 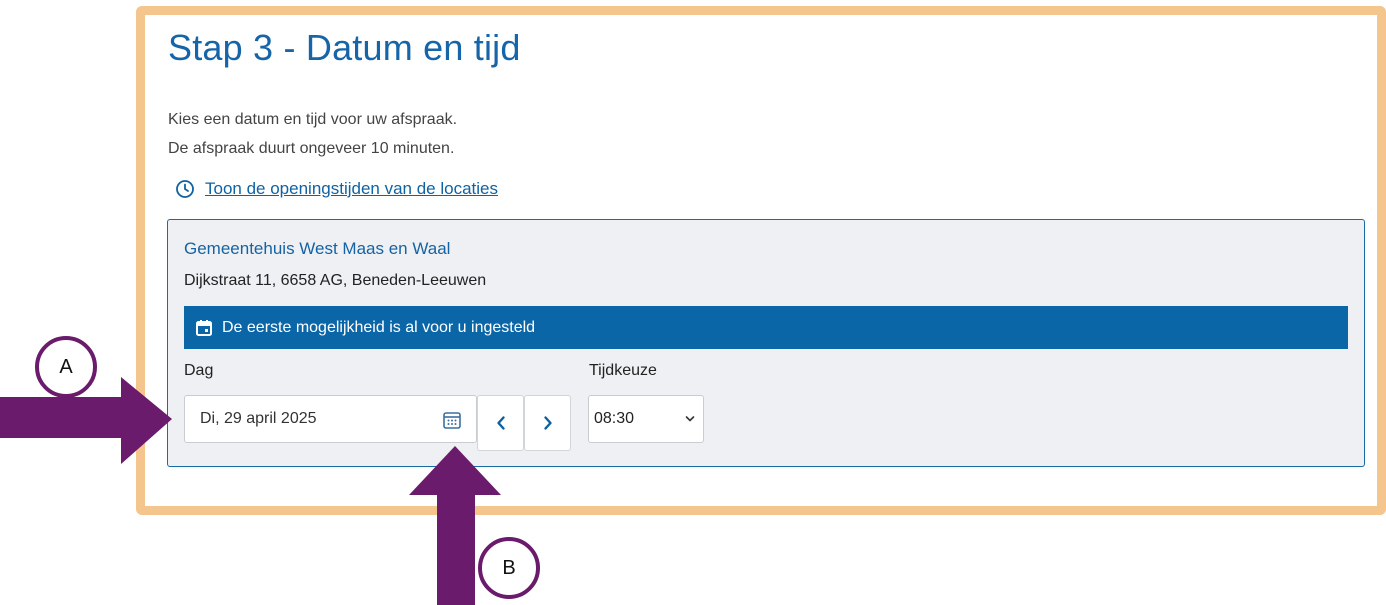 I want to click on annotation-marker-b-label: B, so click(x=509, y=567).